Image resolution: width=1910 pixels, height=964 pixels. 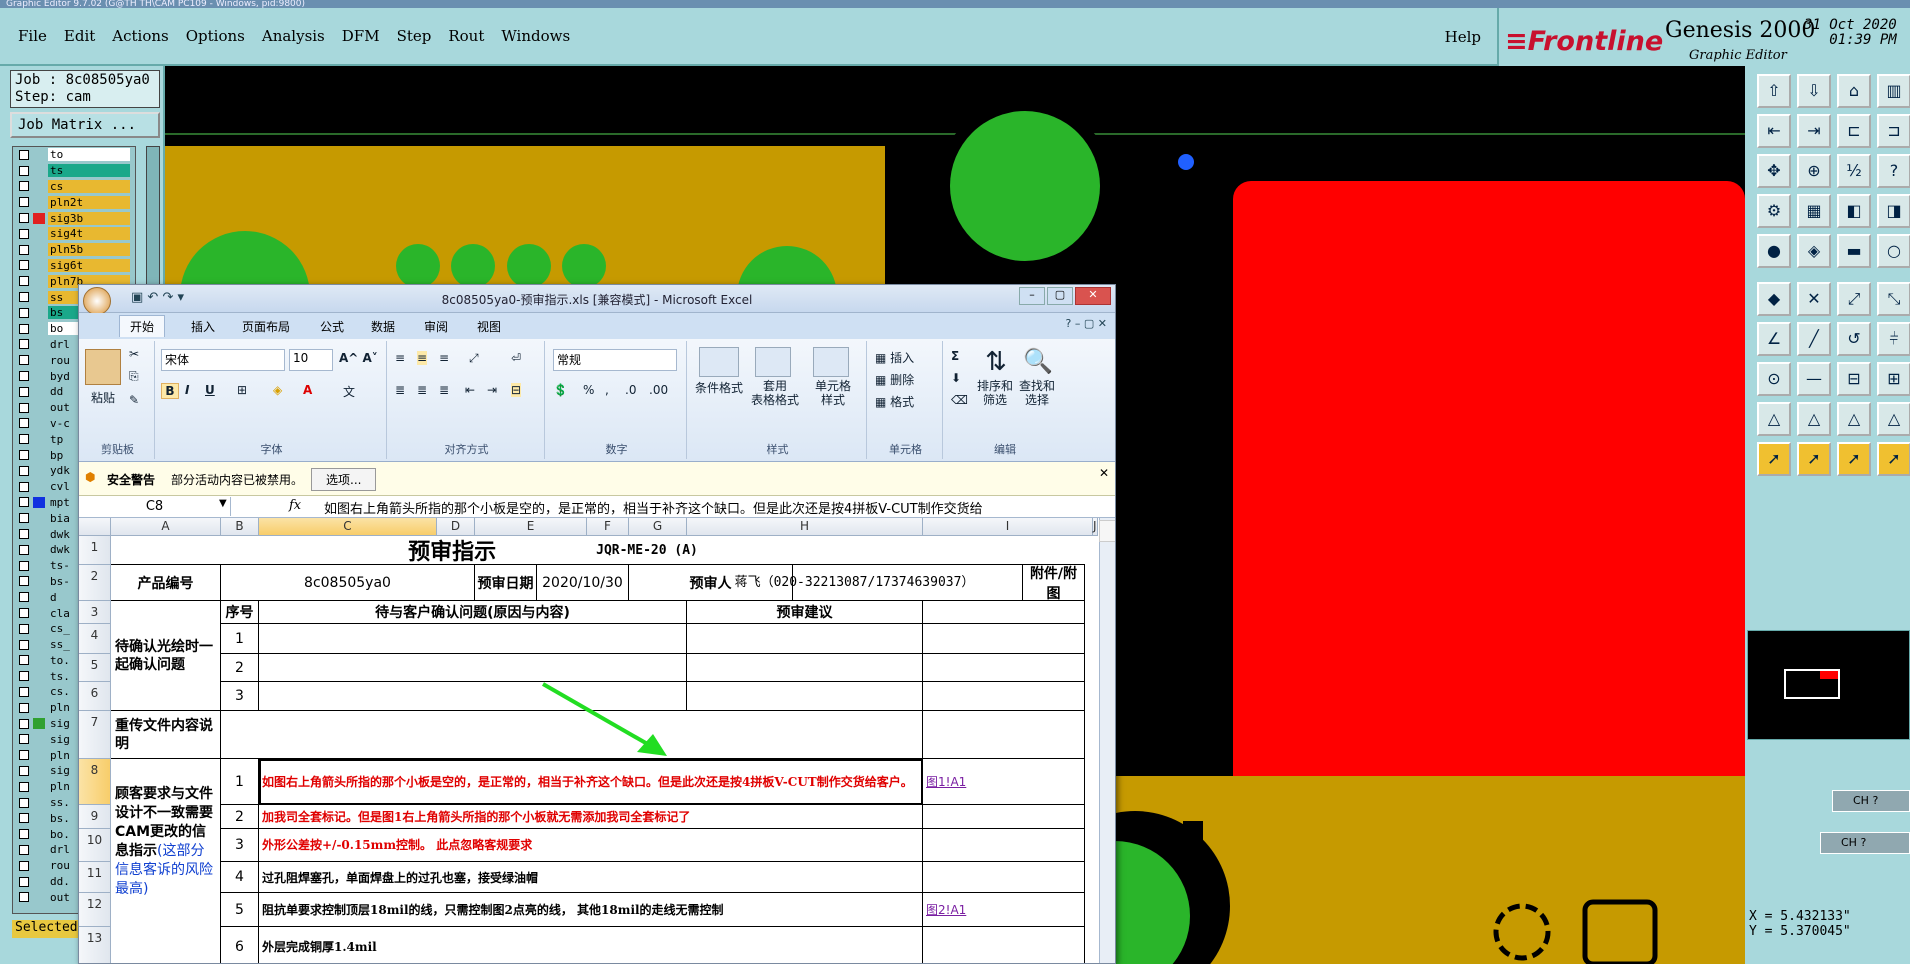 I want to click on fx-icon: fx, so click(x=295, y=505).